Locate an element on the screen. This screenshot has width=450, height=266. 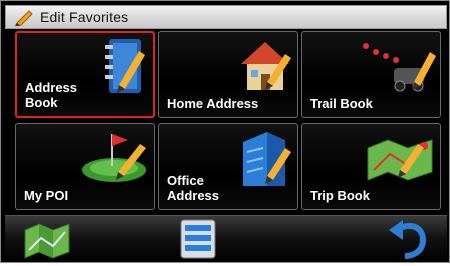
map-button is located at coordinates (49, 238).